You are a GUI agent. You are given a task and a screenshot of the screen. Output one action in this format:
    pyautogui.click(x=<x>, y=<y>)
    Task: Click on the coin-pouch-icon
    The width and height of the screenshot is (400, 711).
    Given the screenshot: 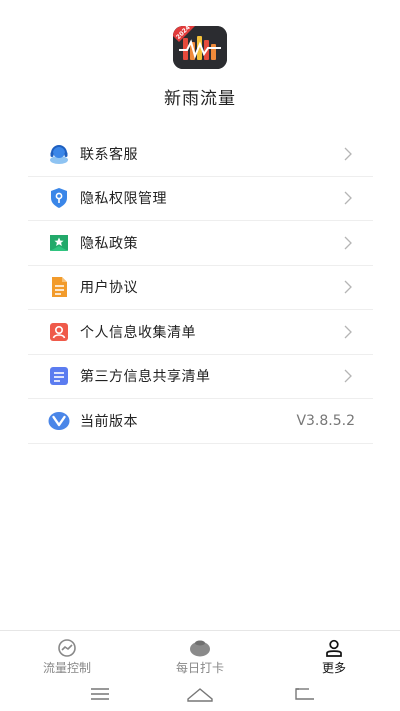 What is the action you would take?
    pyautogui.click(x=200, y=650)
    